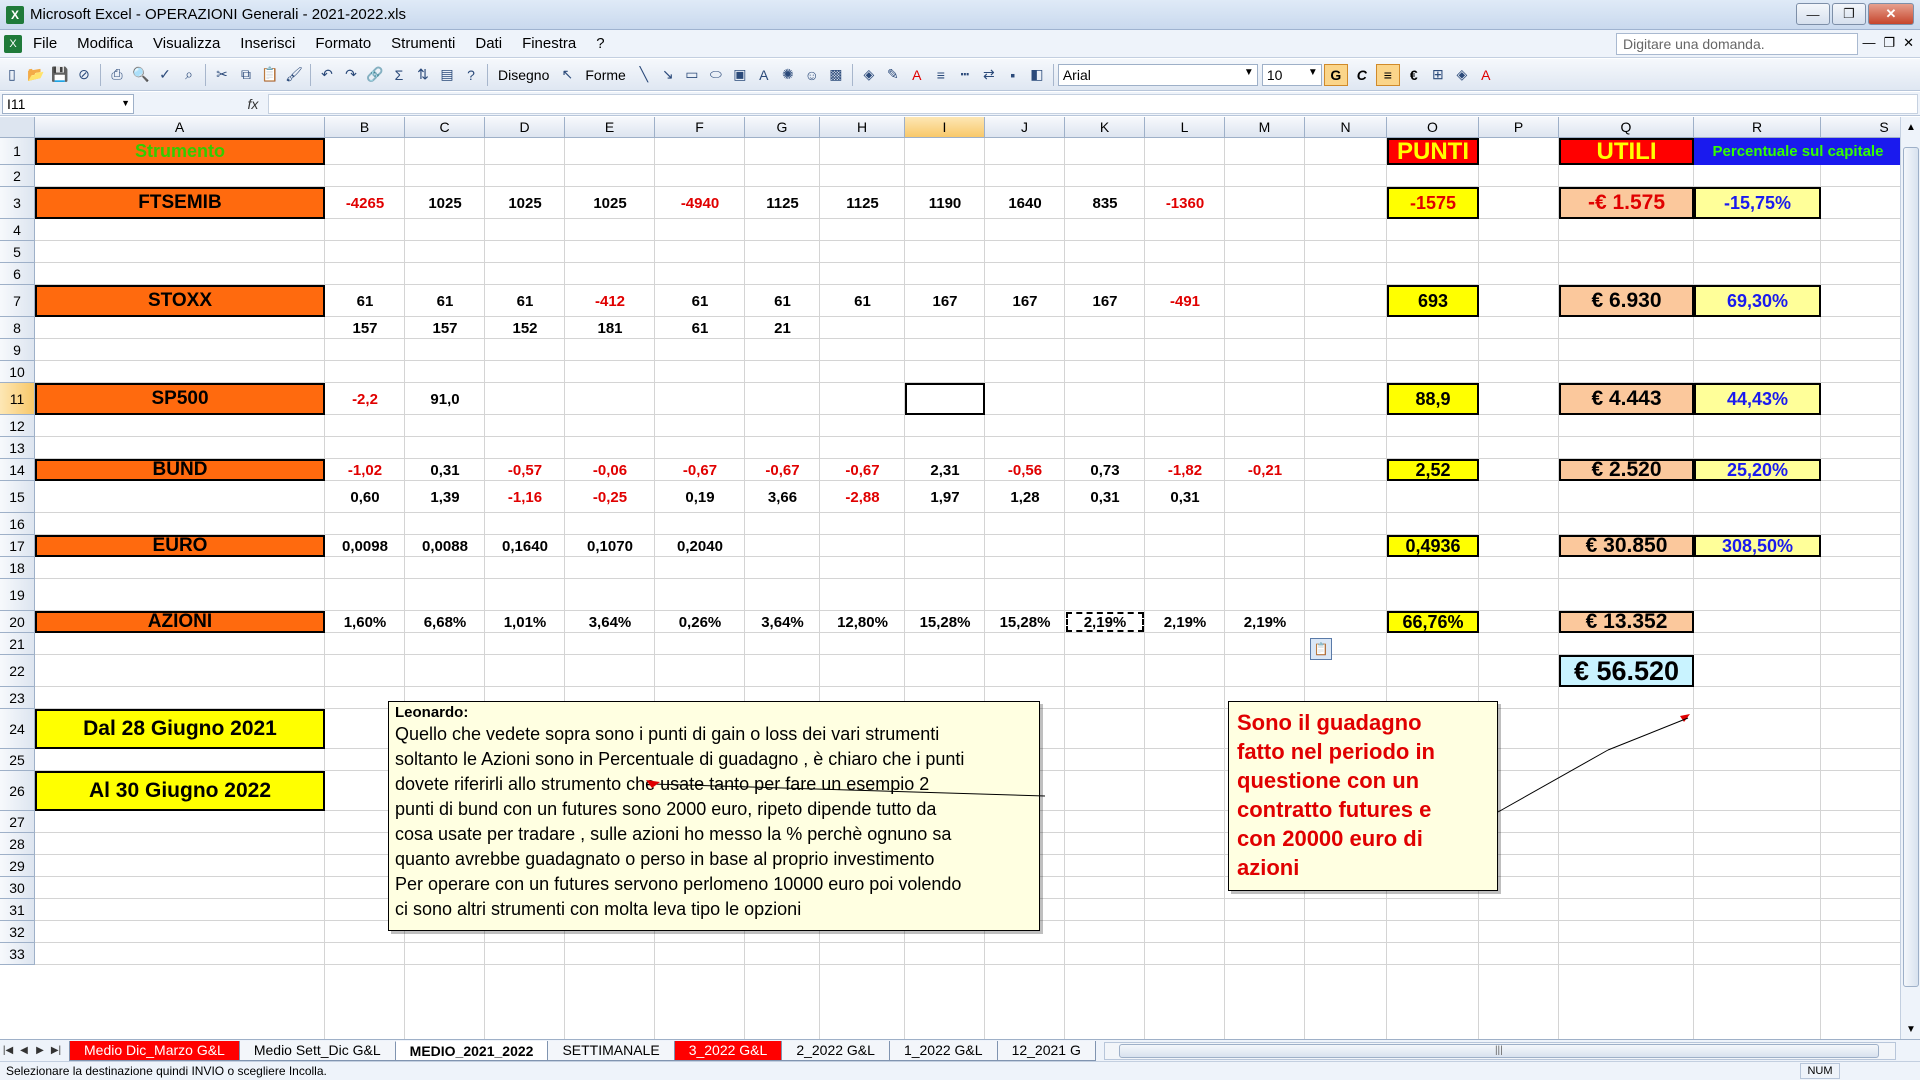  Describe the element at coordinates (943, 1050) in the screenshot. I see `tab-1-2022-g-l: 1_2022 G&L` at that location.